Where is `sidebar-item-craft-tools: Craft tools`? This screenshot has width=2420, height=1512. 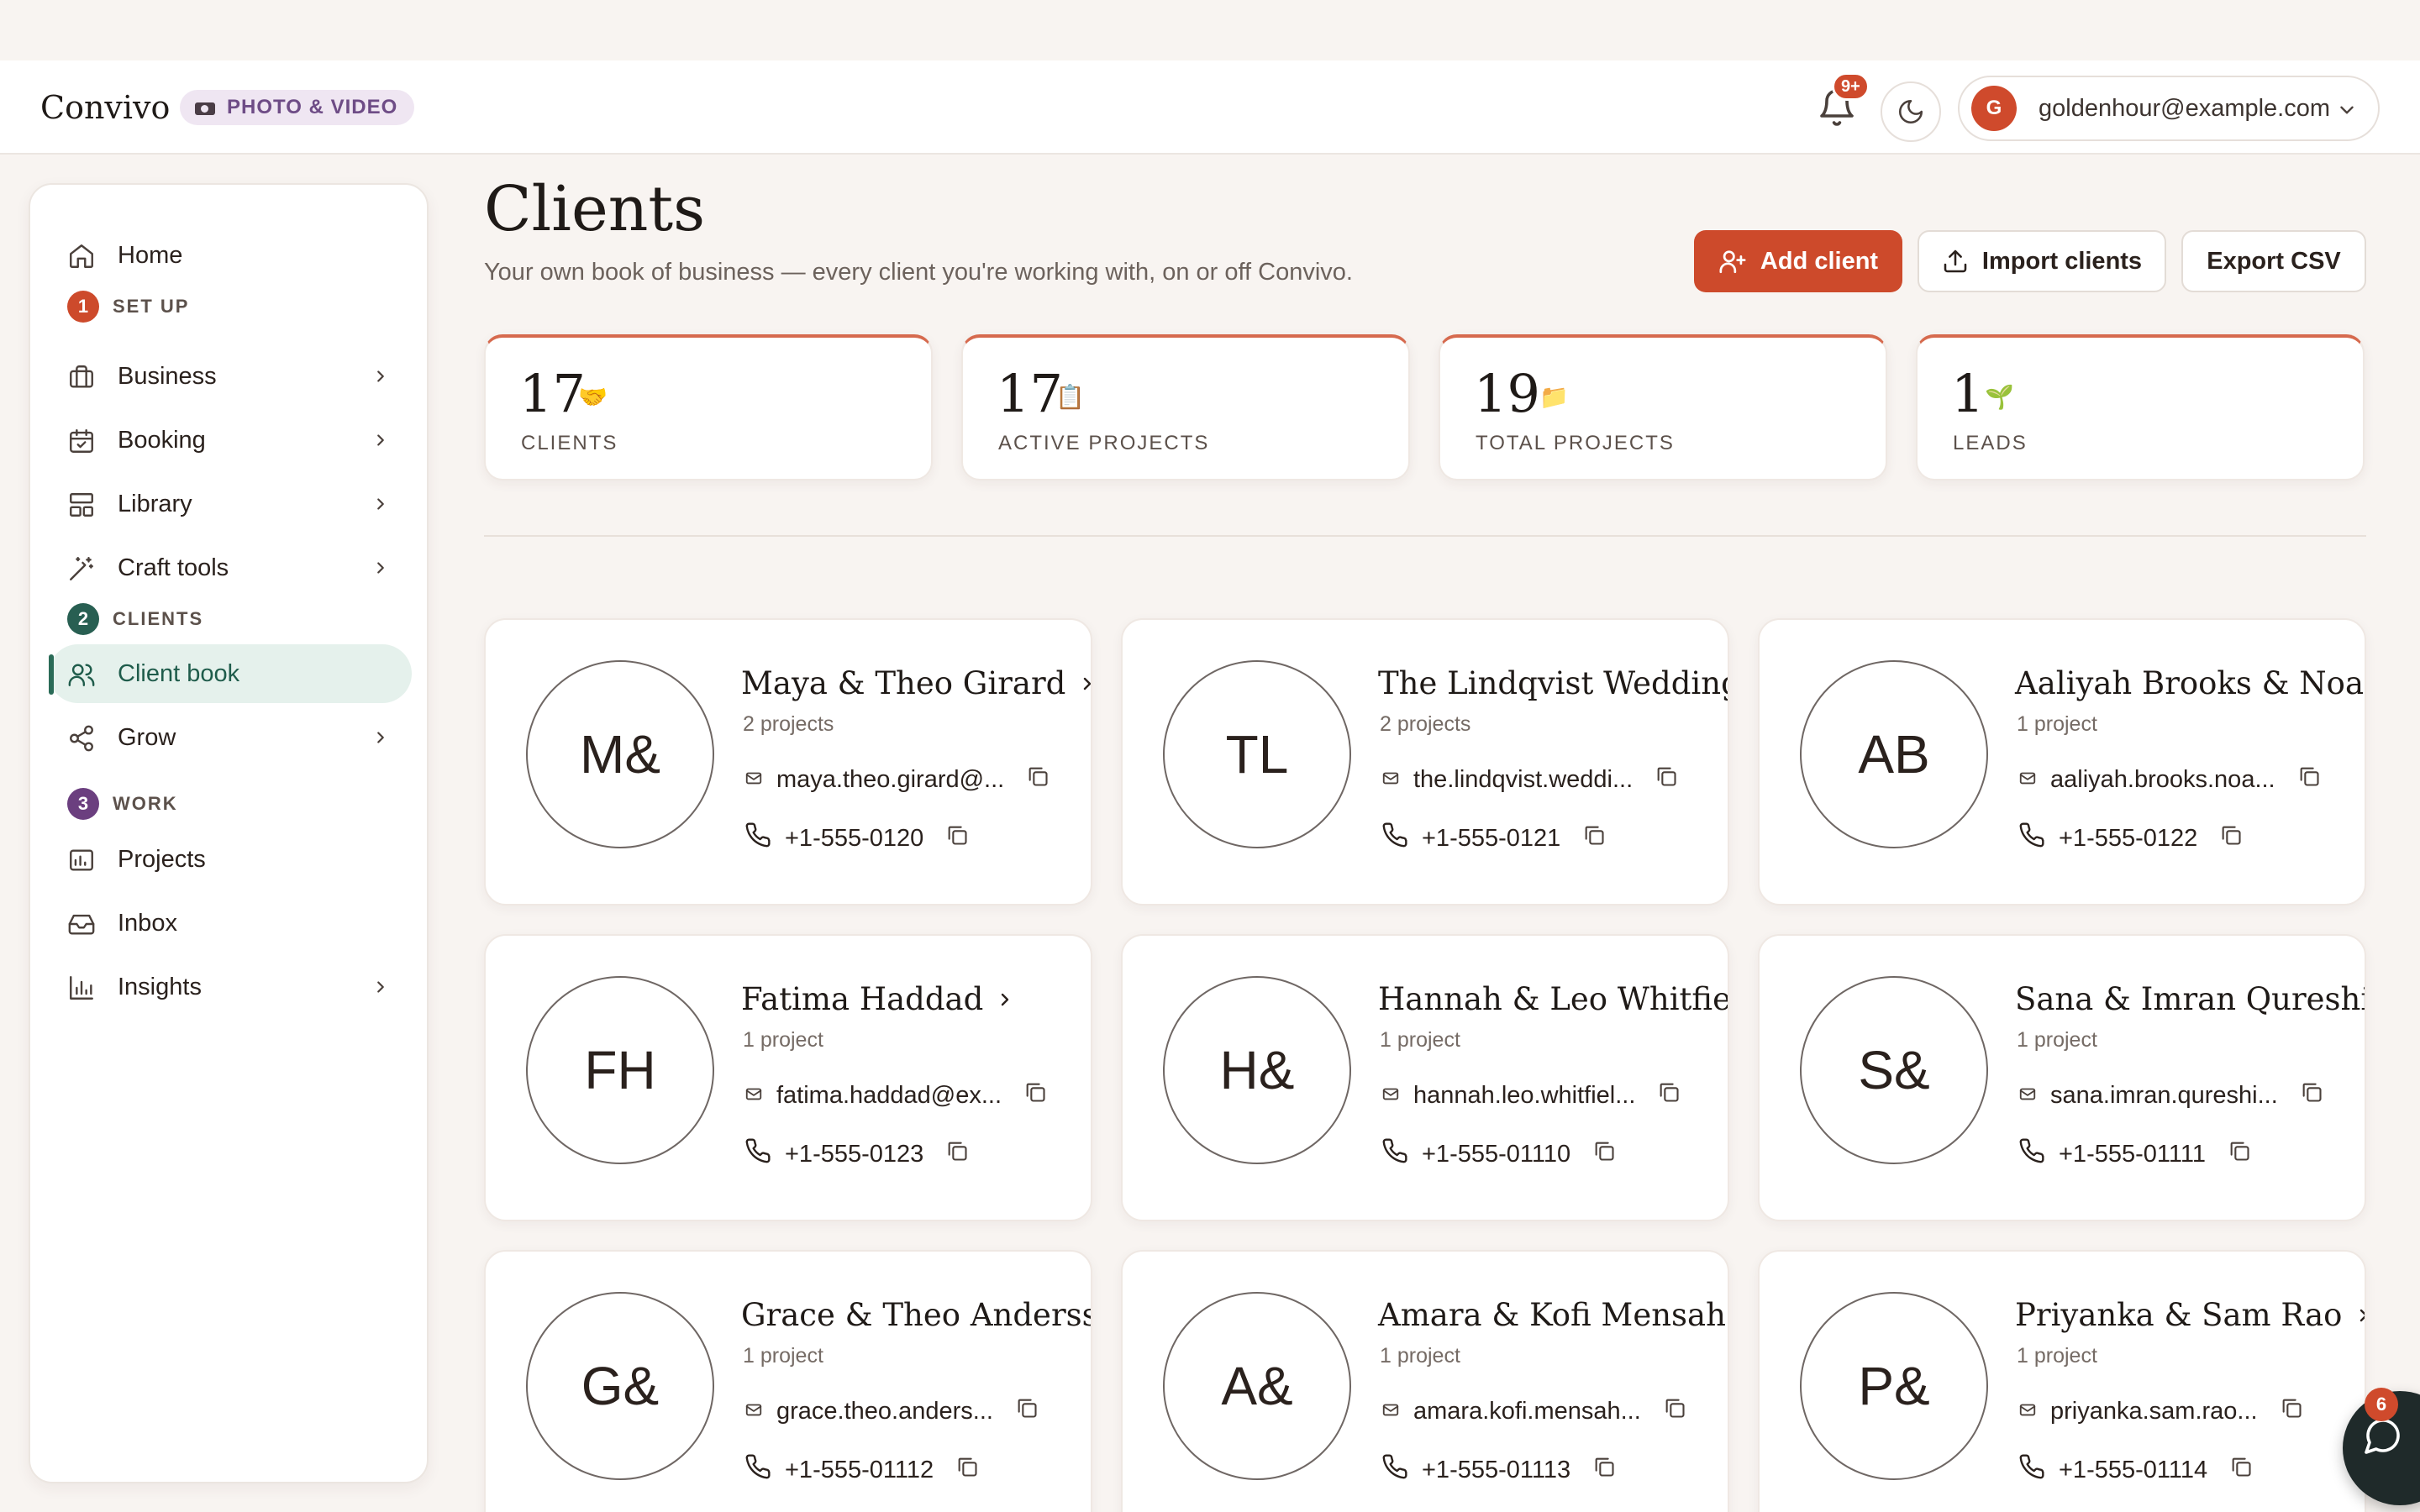
sidebar-item-craft-tools: Craft tools is located at coordinates (231, 567).